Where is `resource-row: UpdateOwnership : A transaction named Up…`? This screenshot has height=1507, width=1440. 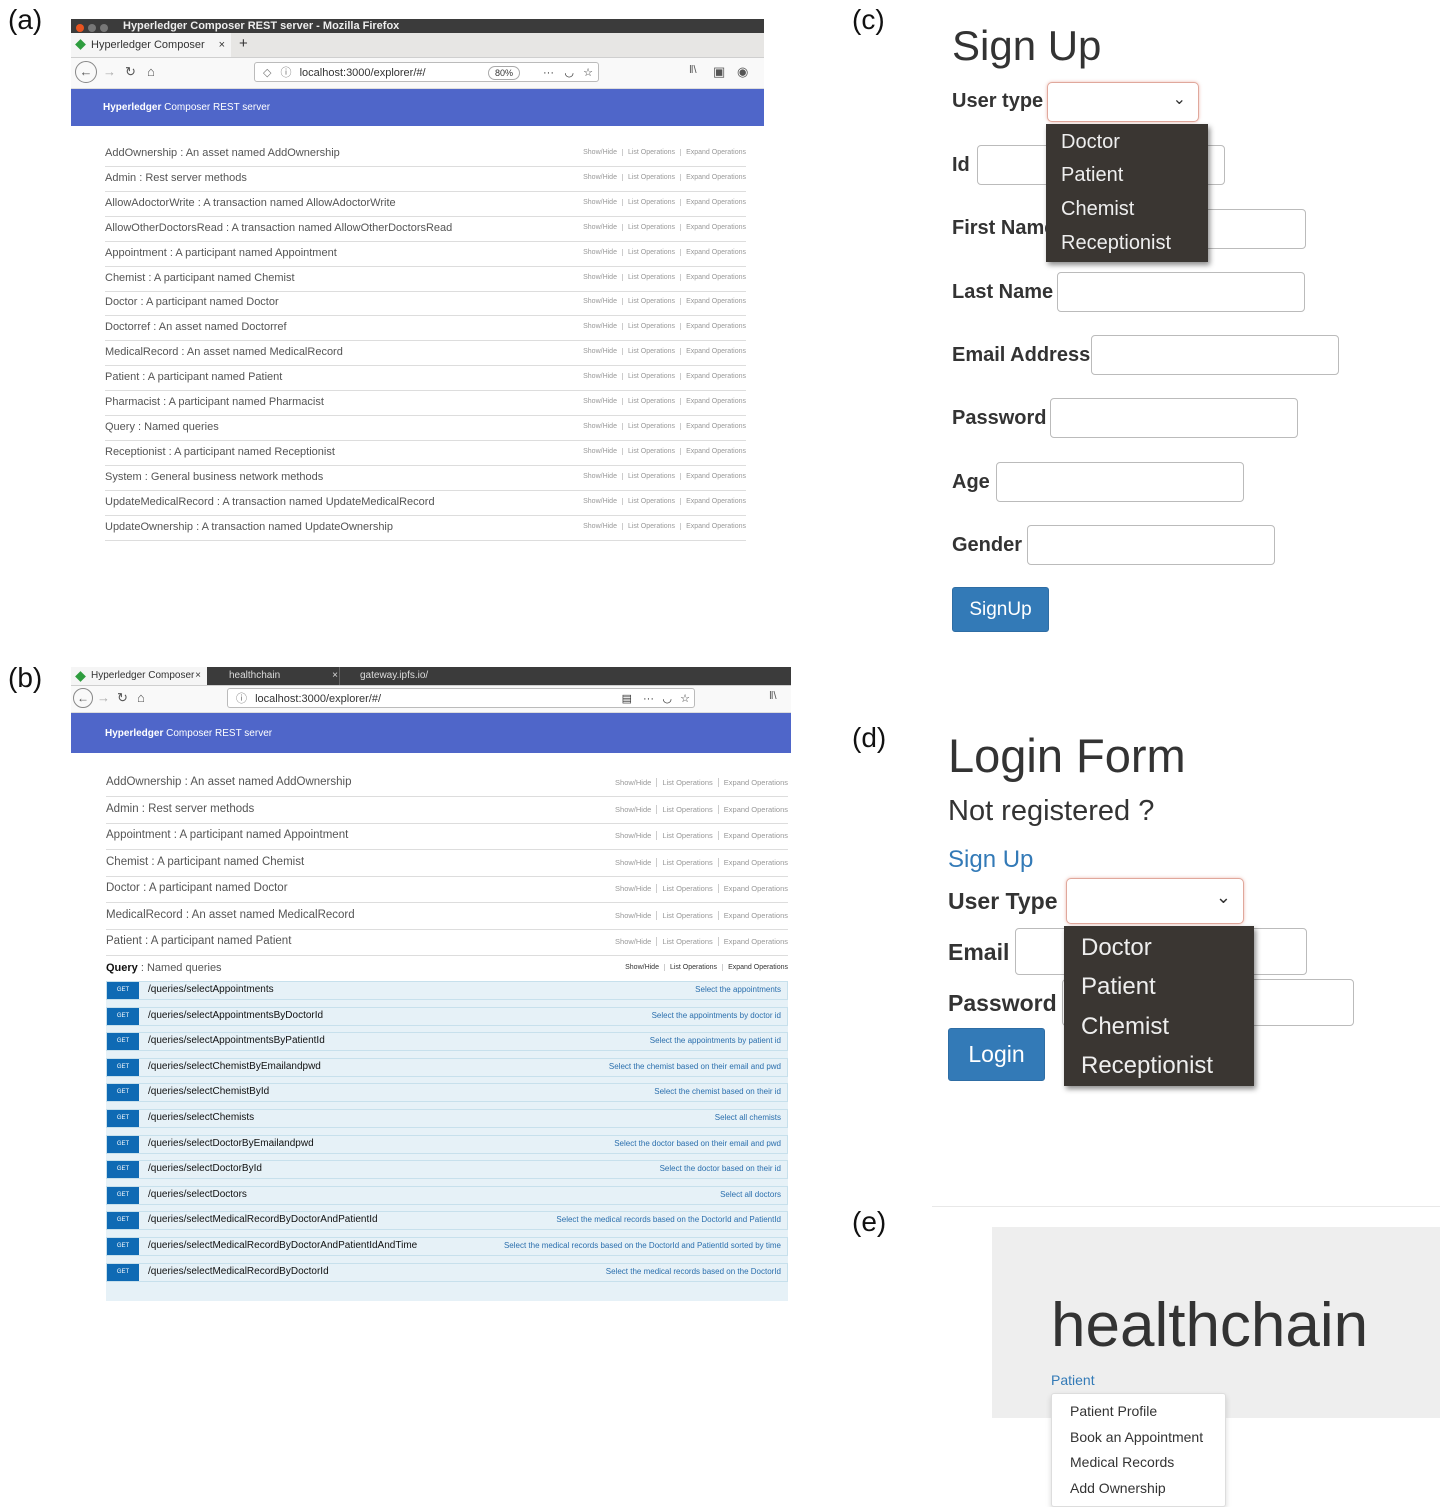 resource-row: UpdateOwnership : A transaction named Up… is located at coordinates (425, 531).